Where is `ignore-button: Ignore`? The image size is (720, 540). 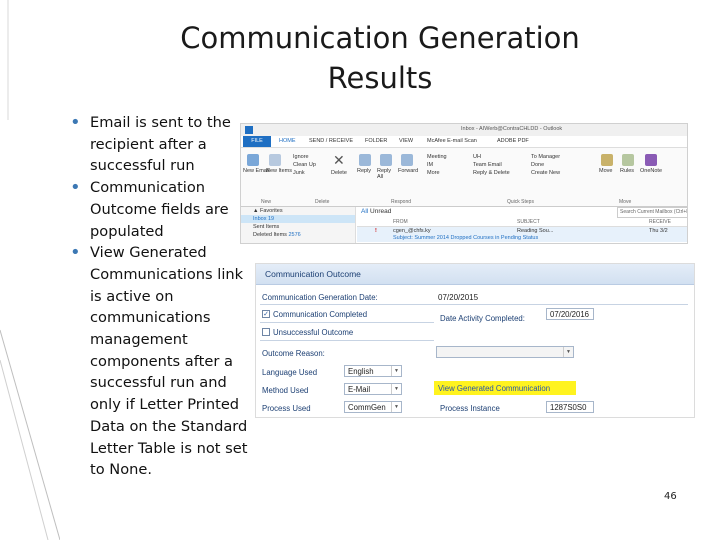 ignore-button: Ignore is located at coordinates (301, 157).